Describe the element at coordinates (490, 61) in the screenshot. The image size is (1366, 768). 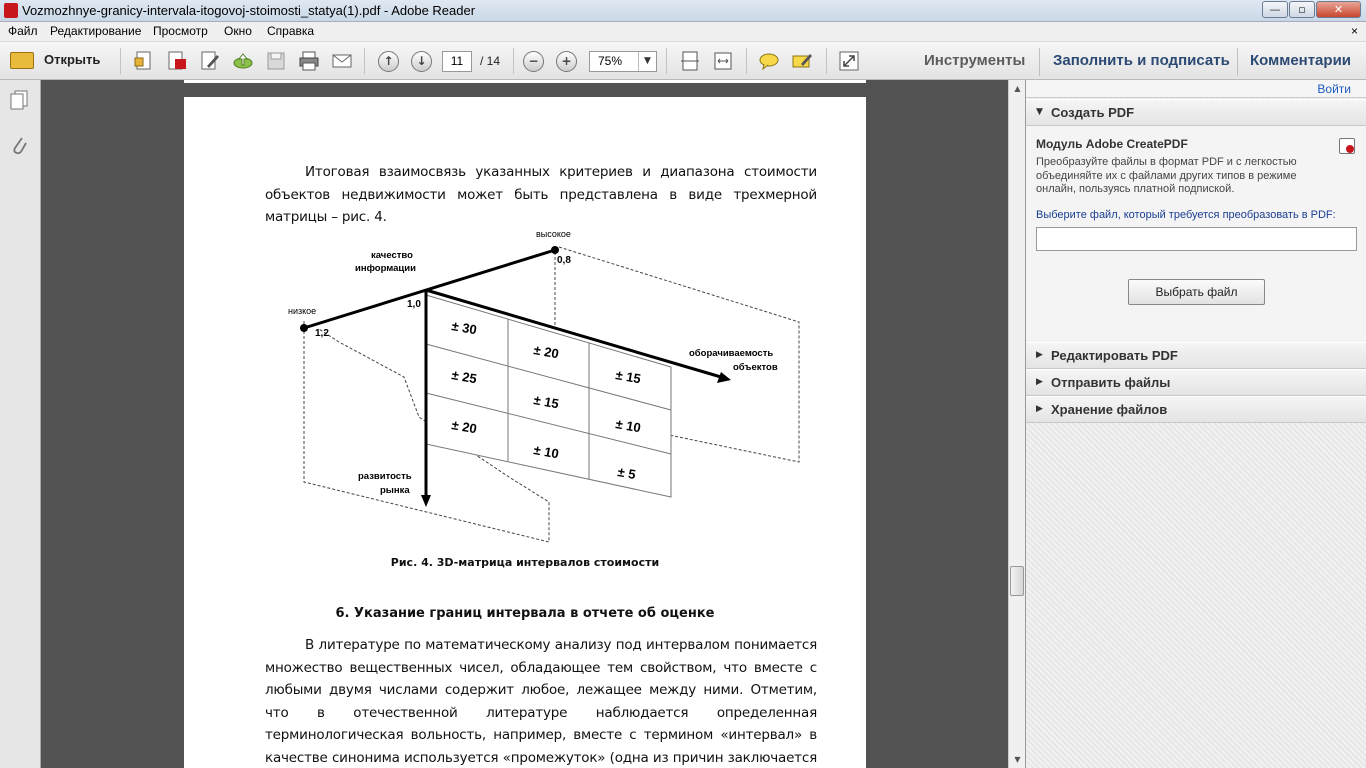
I see `page-total: / 14` at that location.